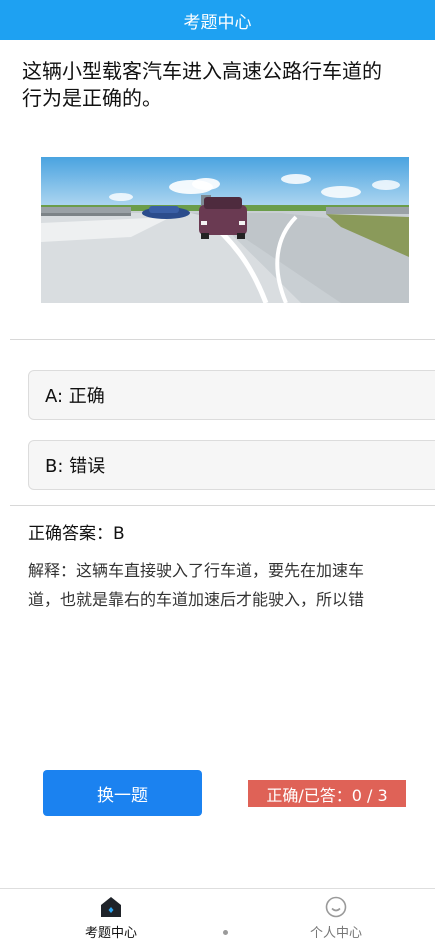 The width and height of the screenshot is (435, 944). Describe the element at coordinates (202, 71) in the screenshot. I see `question-line-1: 这辆小型载客汽车进入高速公路行车道的` at that location.